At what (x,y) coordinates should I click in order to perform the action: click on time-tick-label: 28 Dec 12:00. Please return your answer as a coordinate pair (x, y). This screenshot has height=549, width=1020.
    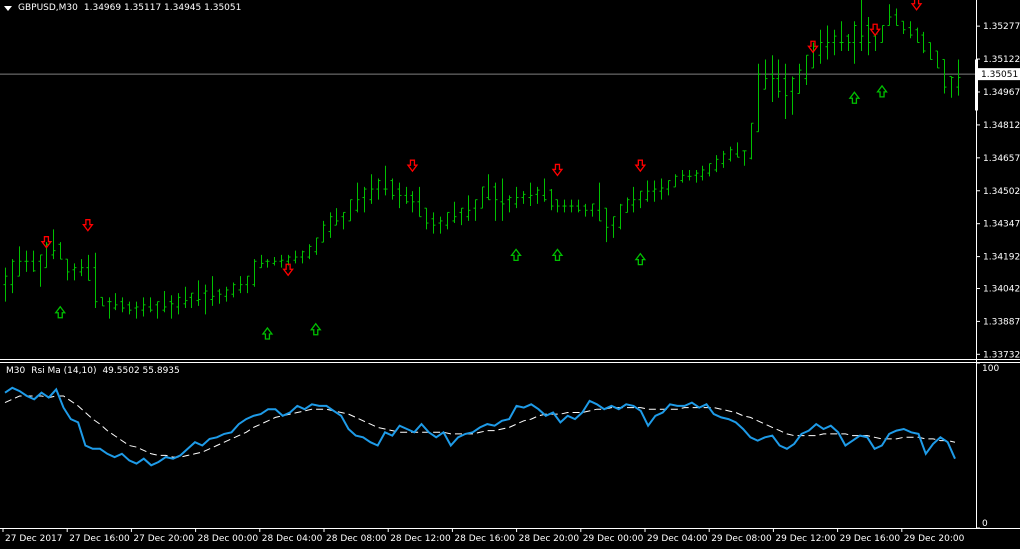
    Looking at the image, I should click on (420, 539).